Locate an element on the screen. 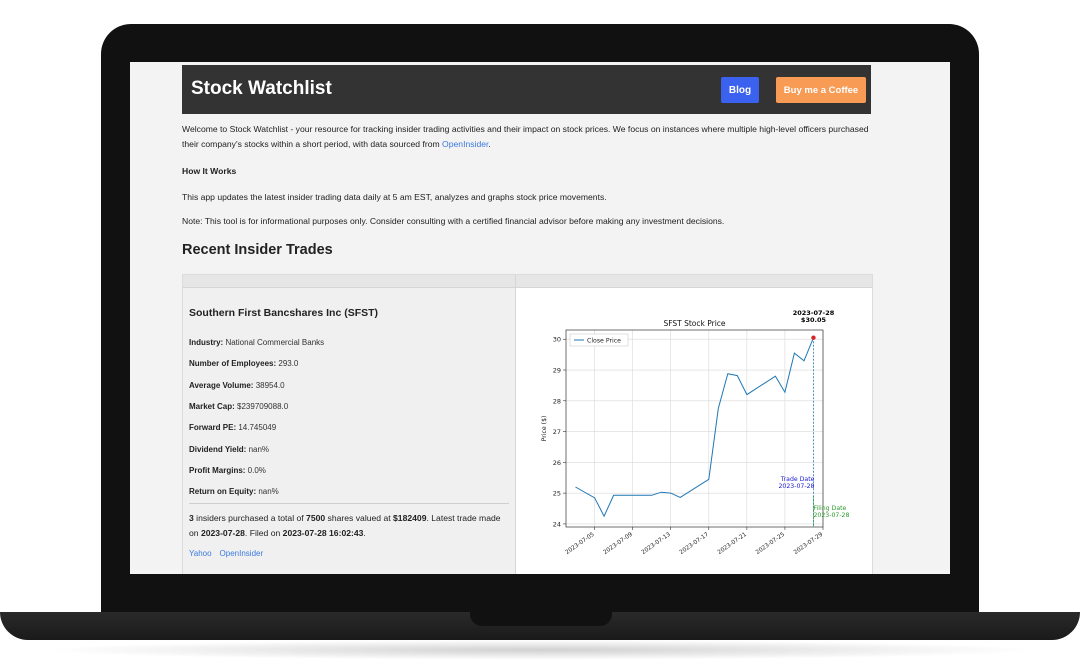 This screenshot has height=670, width=1080. stat-row: Industry: National Commercial Banks is located at coordinates (256, 342).